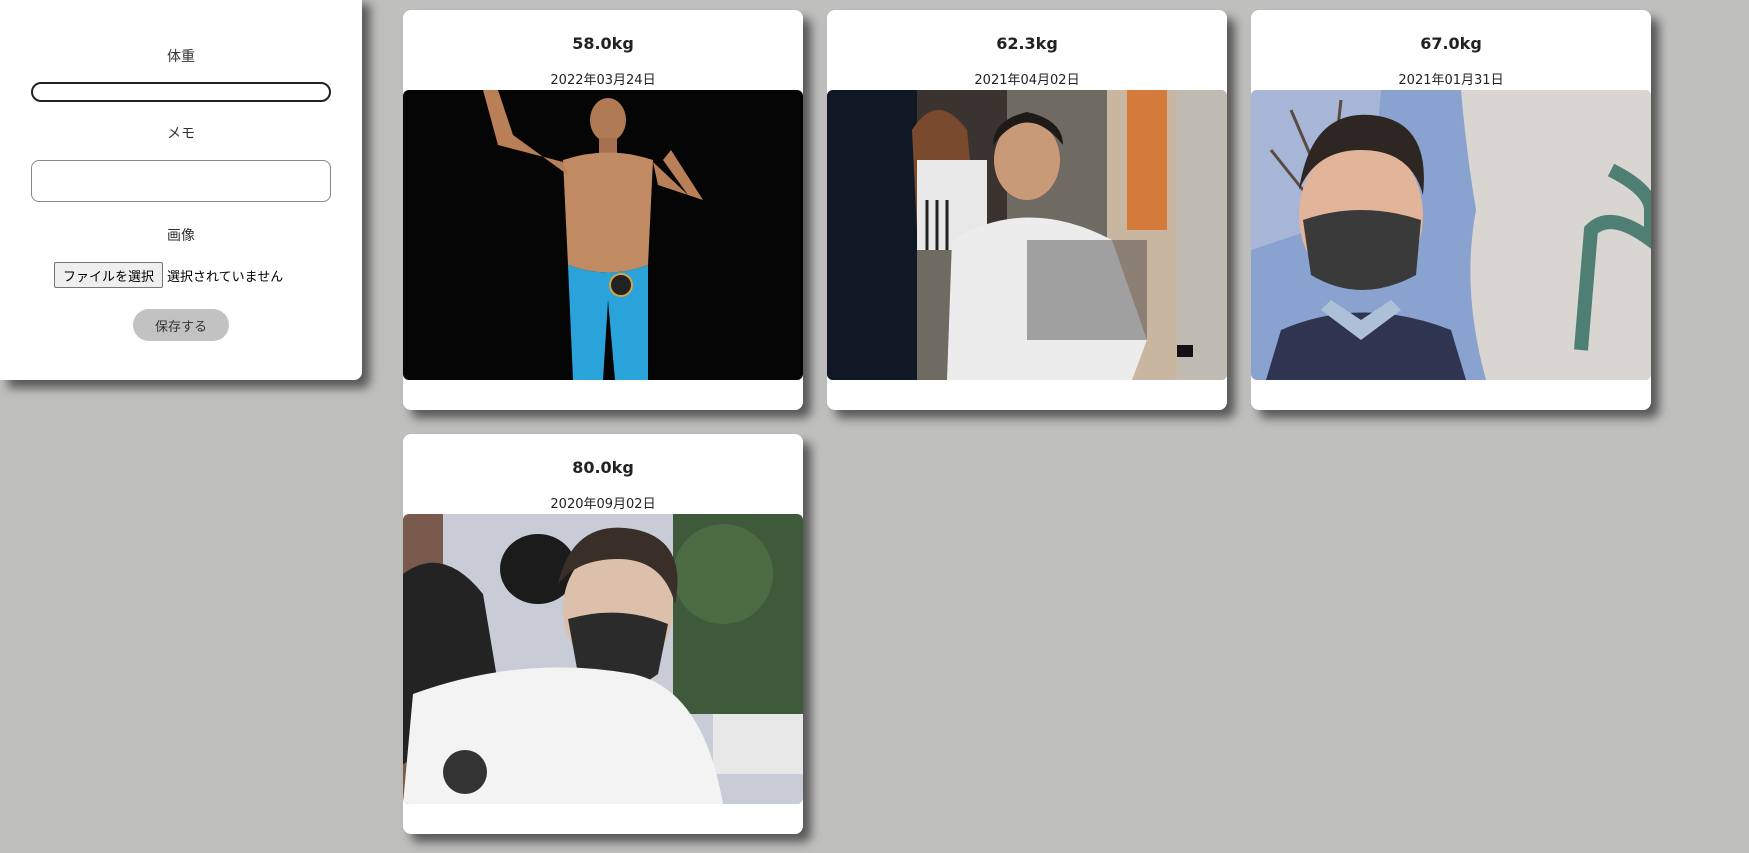  Describe the element at coordinates (603, 43) in the screenshot. I see `card-weight: 58.0kg` at that location.